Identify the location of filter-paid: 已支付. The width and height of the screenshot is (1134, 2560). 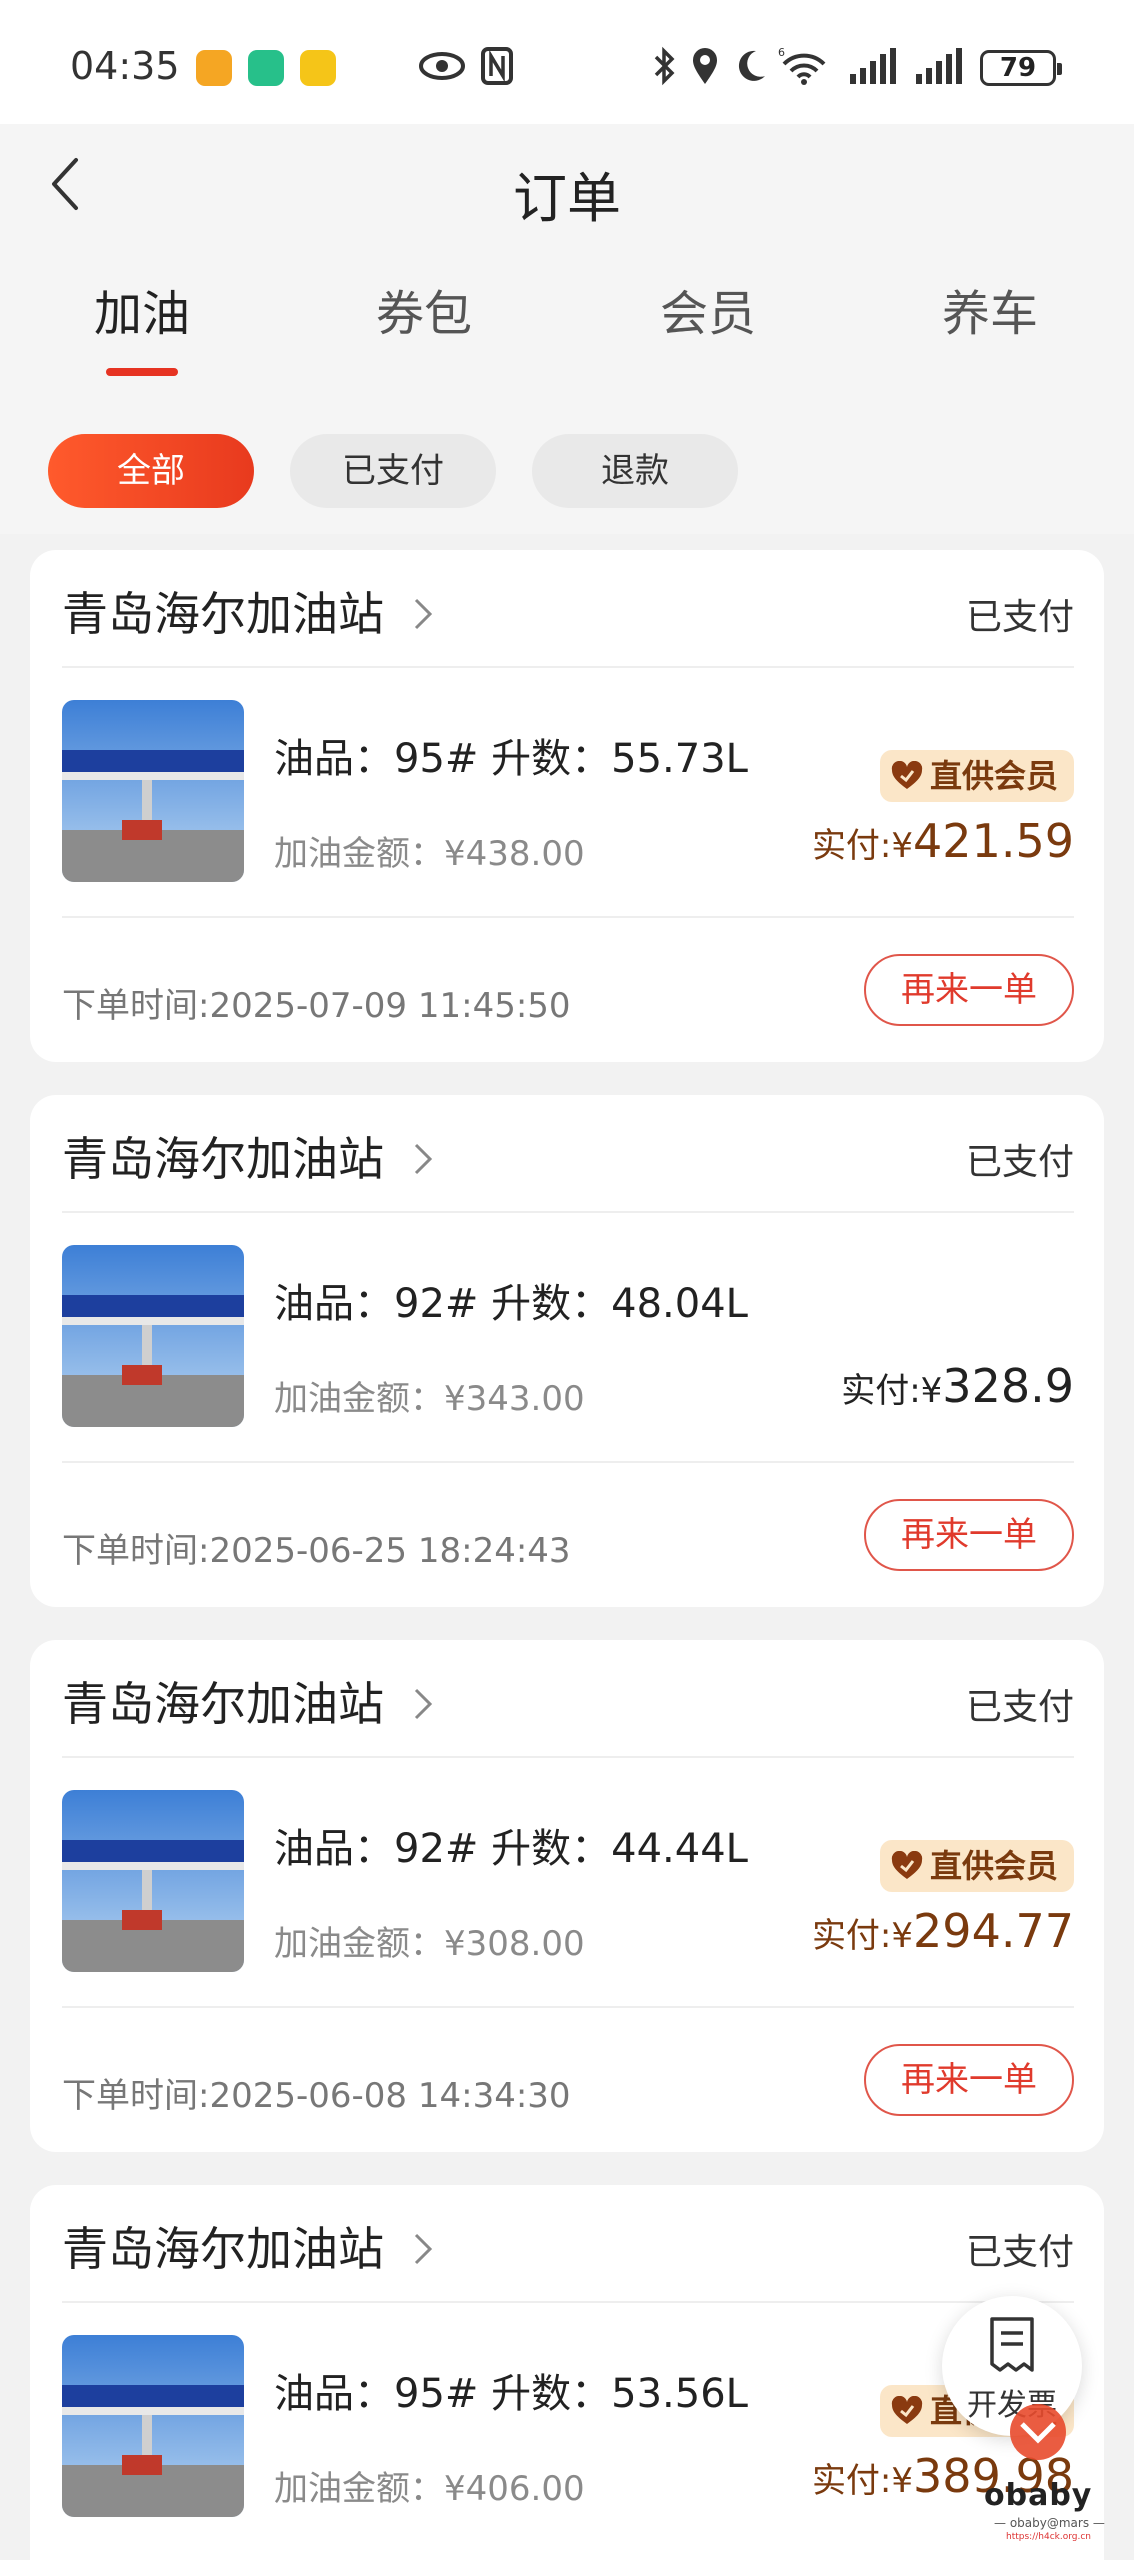
(393, 471).